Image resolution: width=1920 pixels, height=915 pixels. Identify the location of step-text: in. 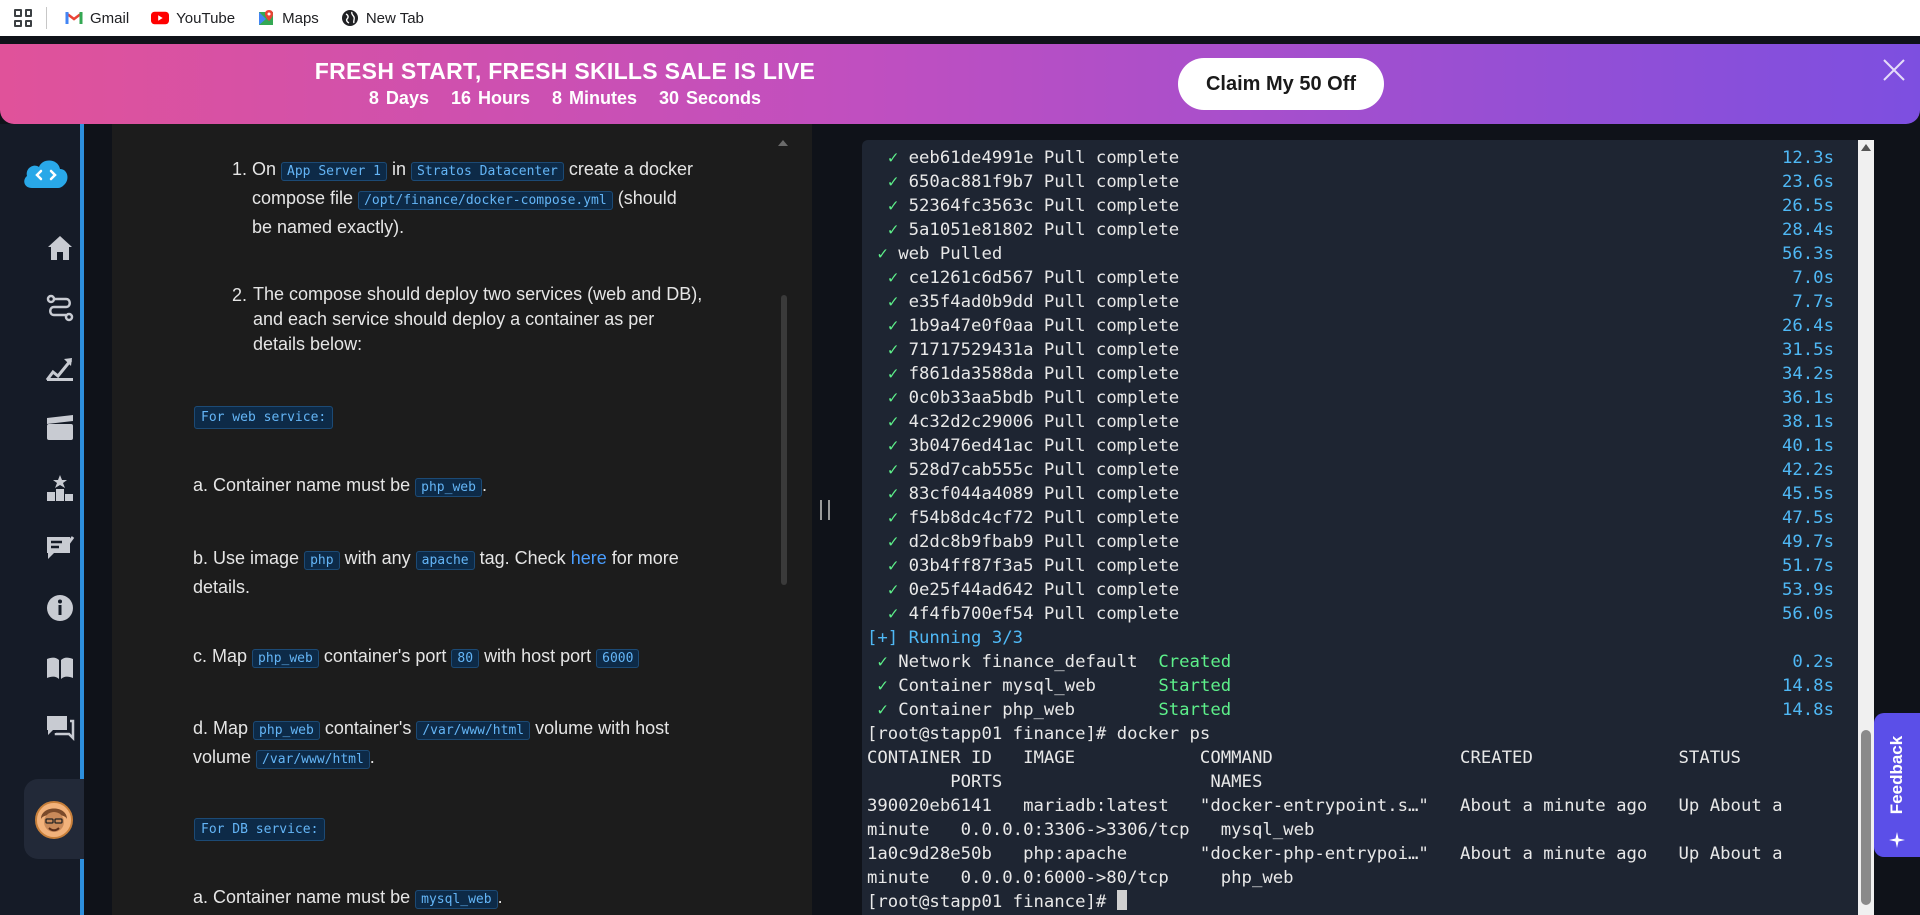
(398, 169).